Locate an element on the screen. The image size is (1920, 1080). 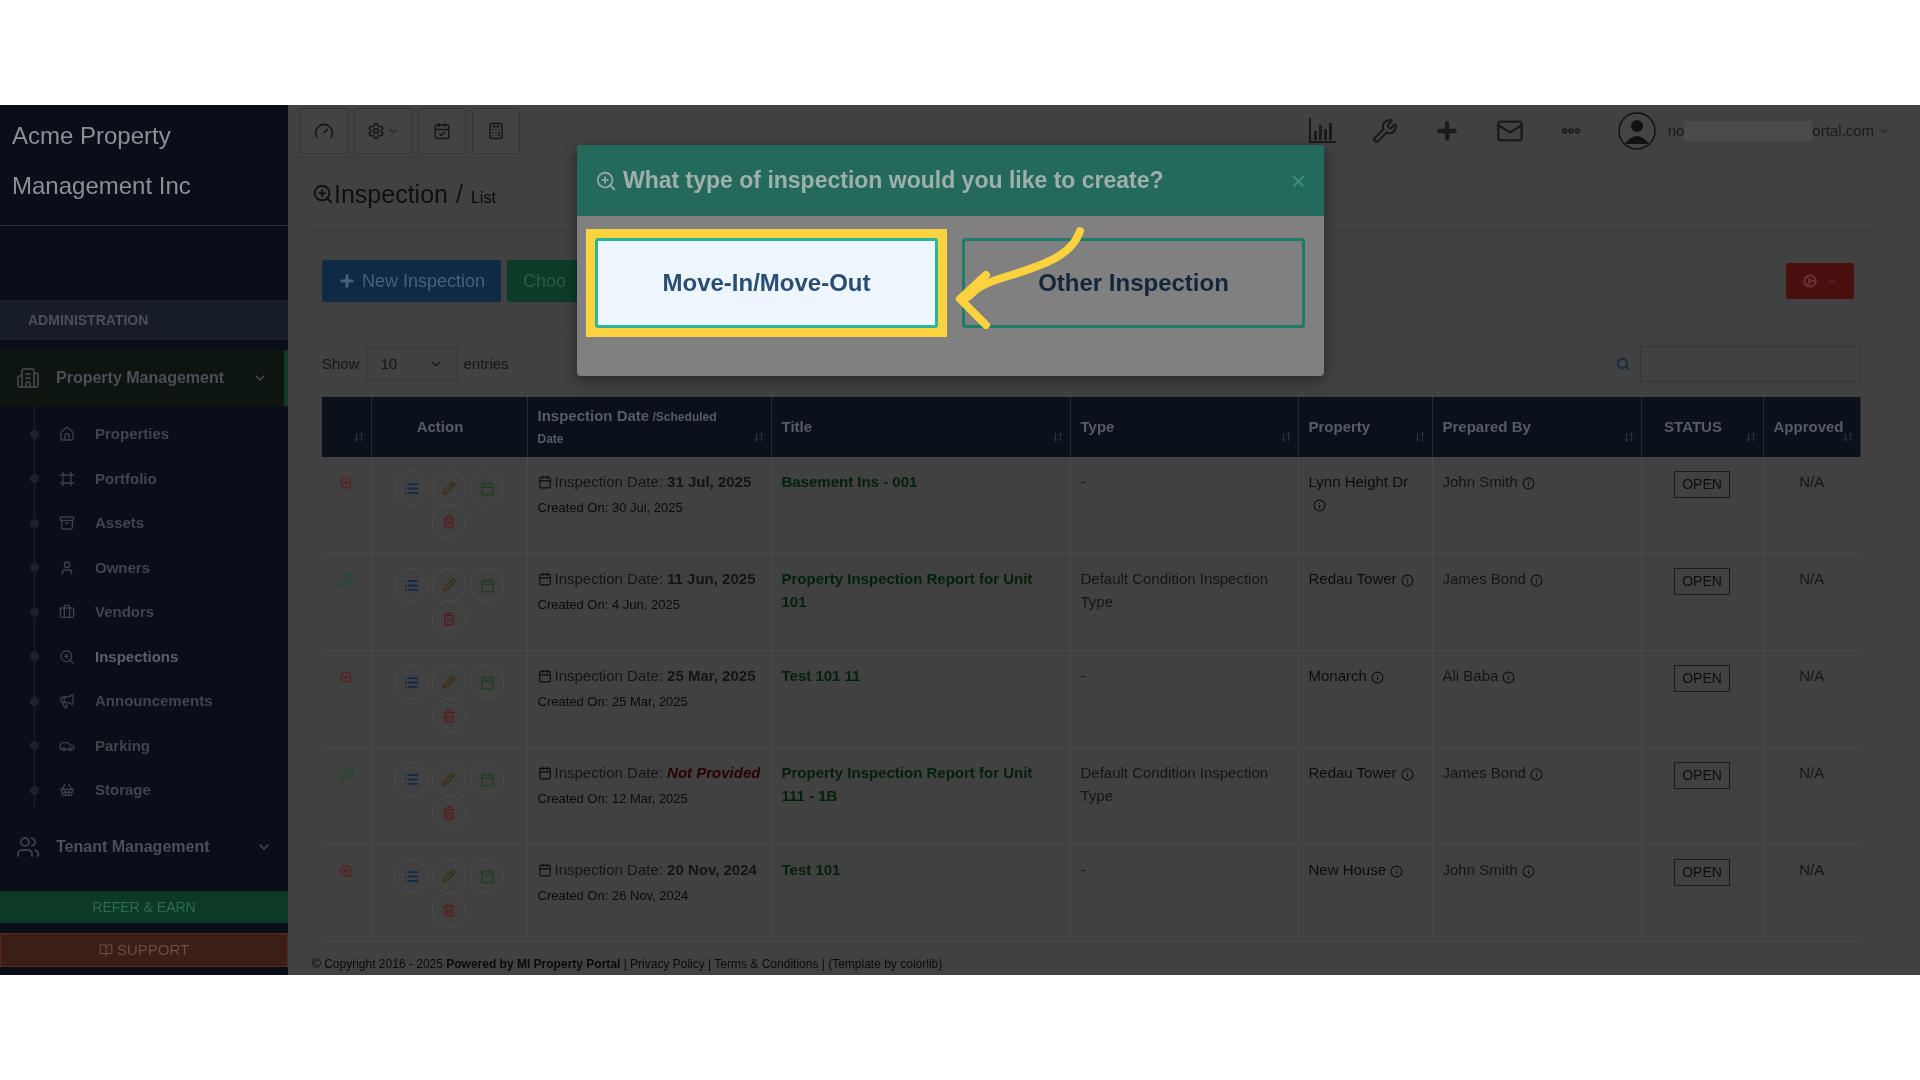
book-icon is located at coordinates (105, 950).